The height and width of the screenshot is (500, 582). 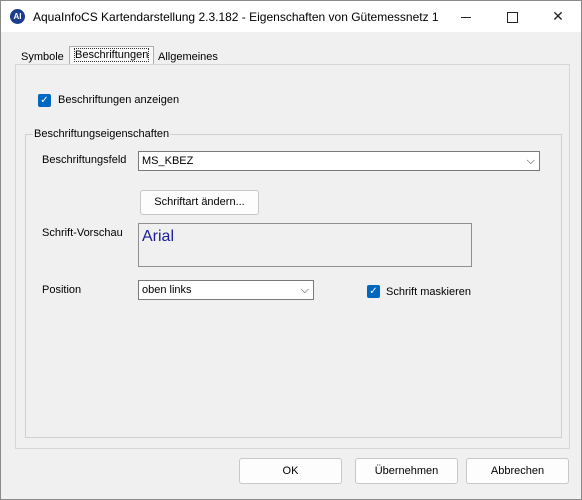 I want to click on tab-beschriftungen: Beschriftungen, so click(x=112, y=55).